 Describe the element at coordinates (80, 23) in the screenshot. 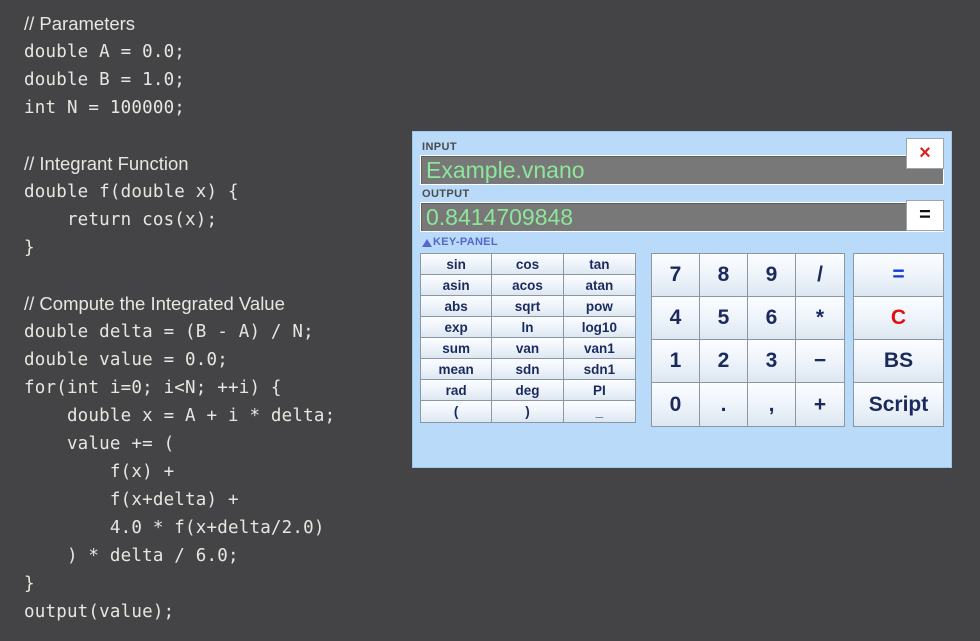

I see `code-comment-line: // Parameters` at that location.